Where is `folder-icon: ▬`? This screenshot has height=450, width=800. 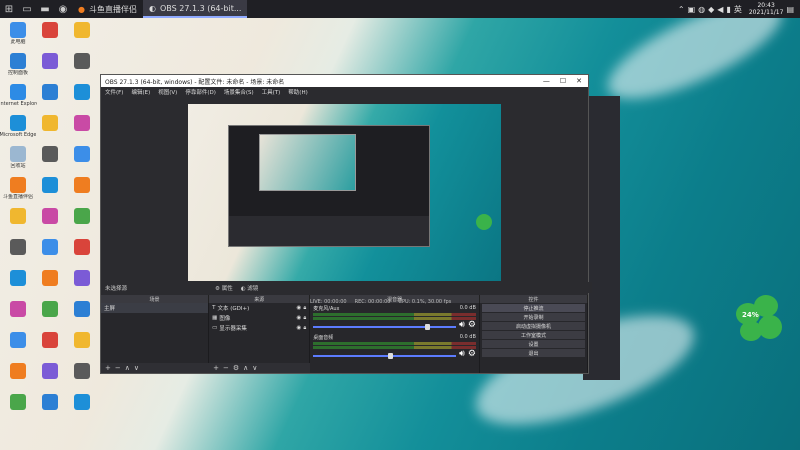
folder-icon: ▬ is located at coordinates (45, 9).